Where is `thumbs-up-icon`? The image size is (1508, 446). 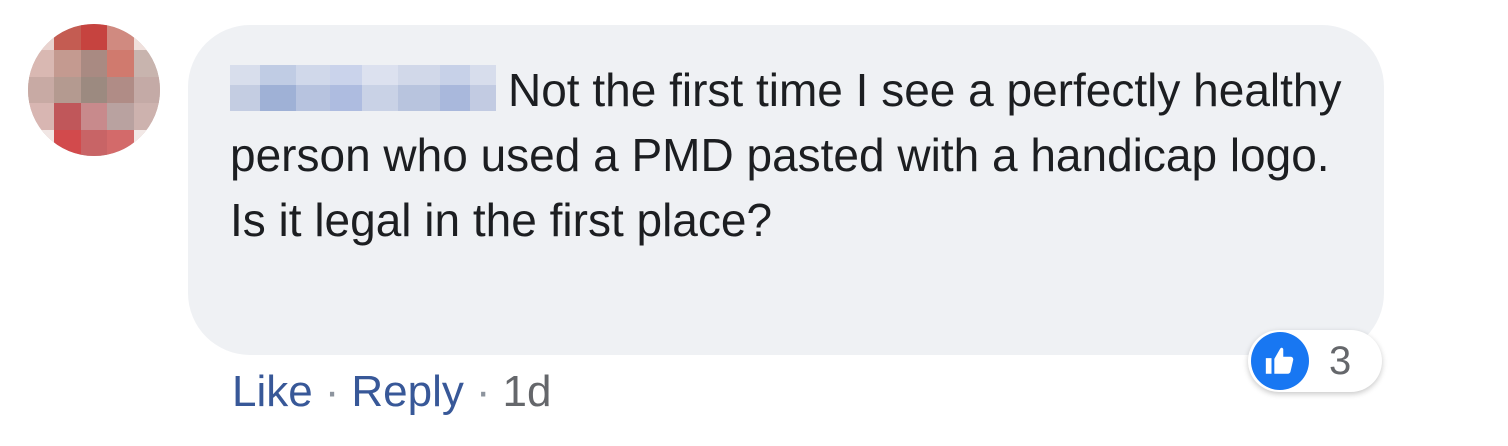 thumbs-up-icon is located at coordinates (1280, 361).